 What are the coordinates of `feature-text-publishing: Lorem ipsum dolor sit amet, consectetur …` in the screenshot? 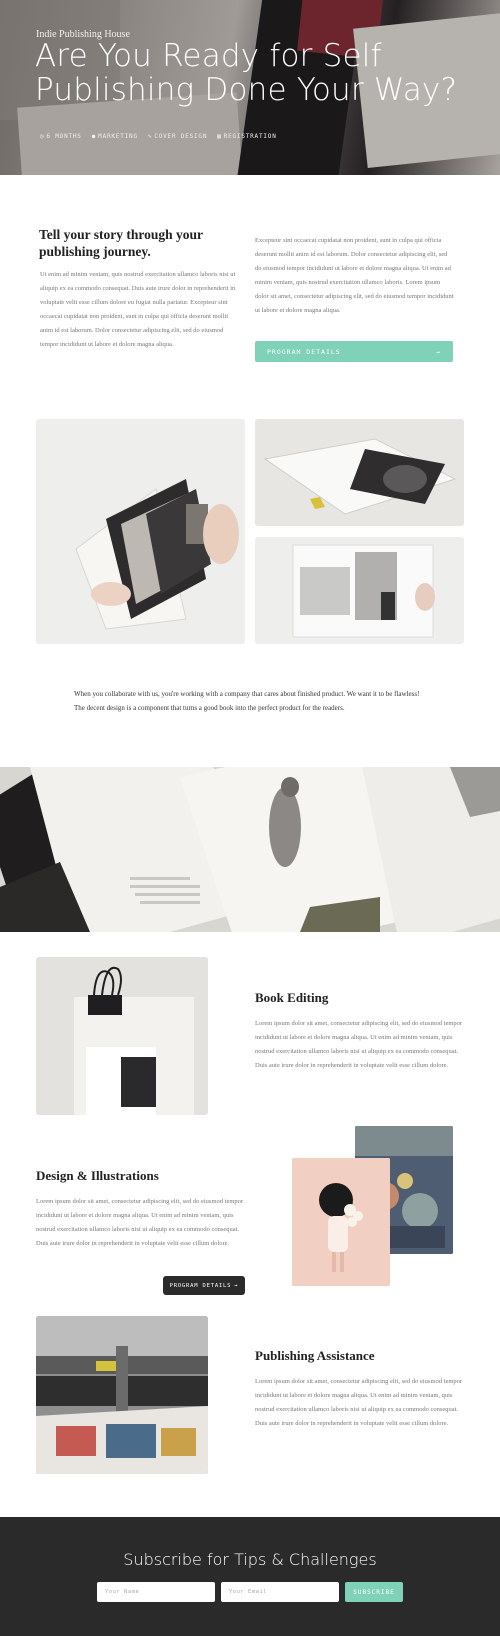 It's located at (359, 1402).